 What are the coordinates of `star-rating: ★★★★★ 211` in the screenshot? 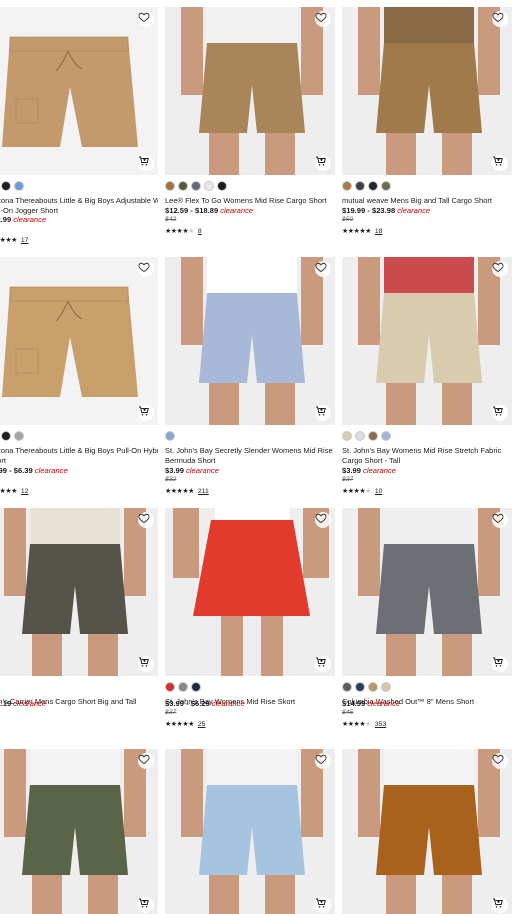 It's located at (187, 491).